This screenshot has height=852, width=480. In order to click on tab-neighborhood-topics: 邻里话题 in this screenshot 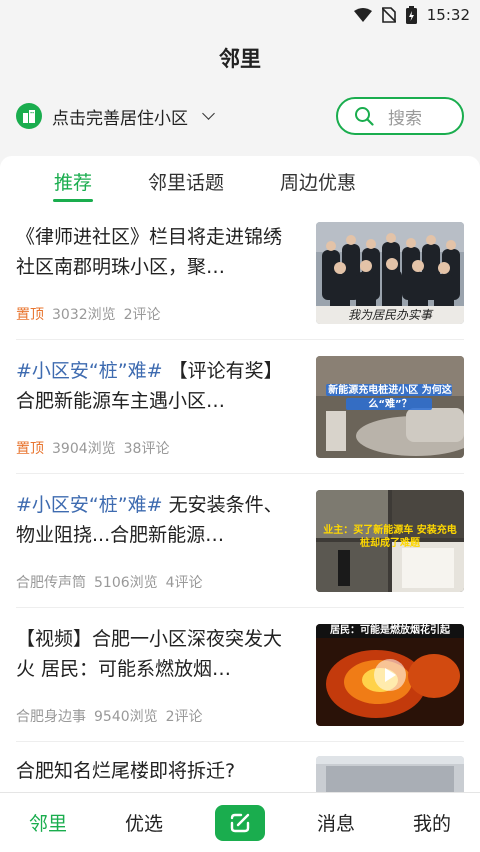, I will do `click(186, 181)`.